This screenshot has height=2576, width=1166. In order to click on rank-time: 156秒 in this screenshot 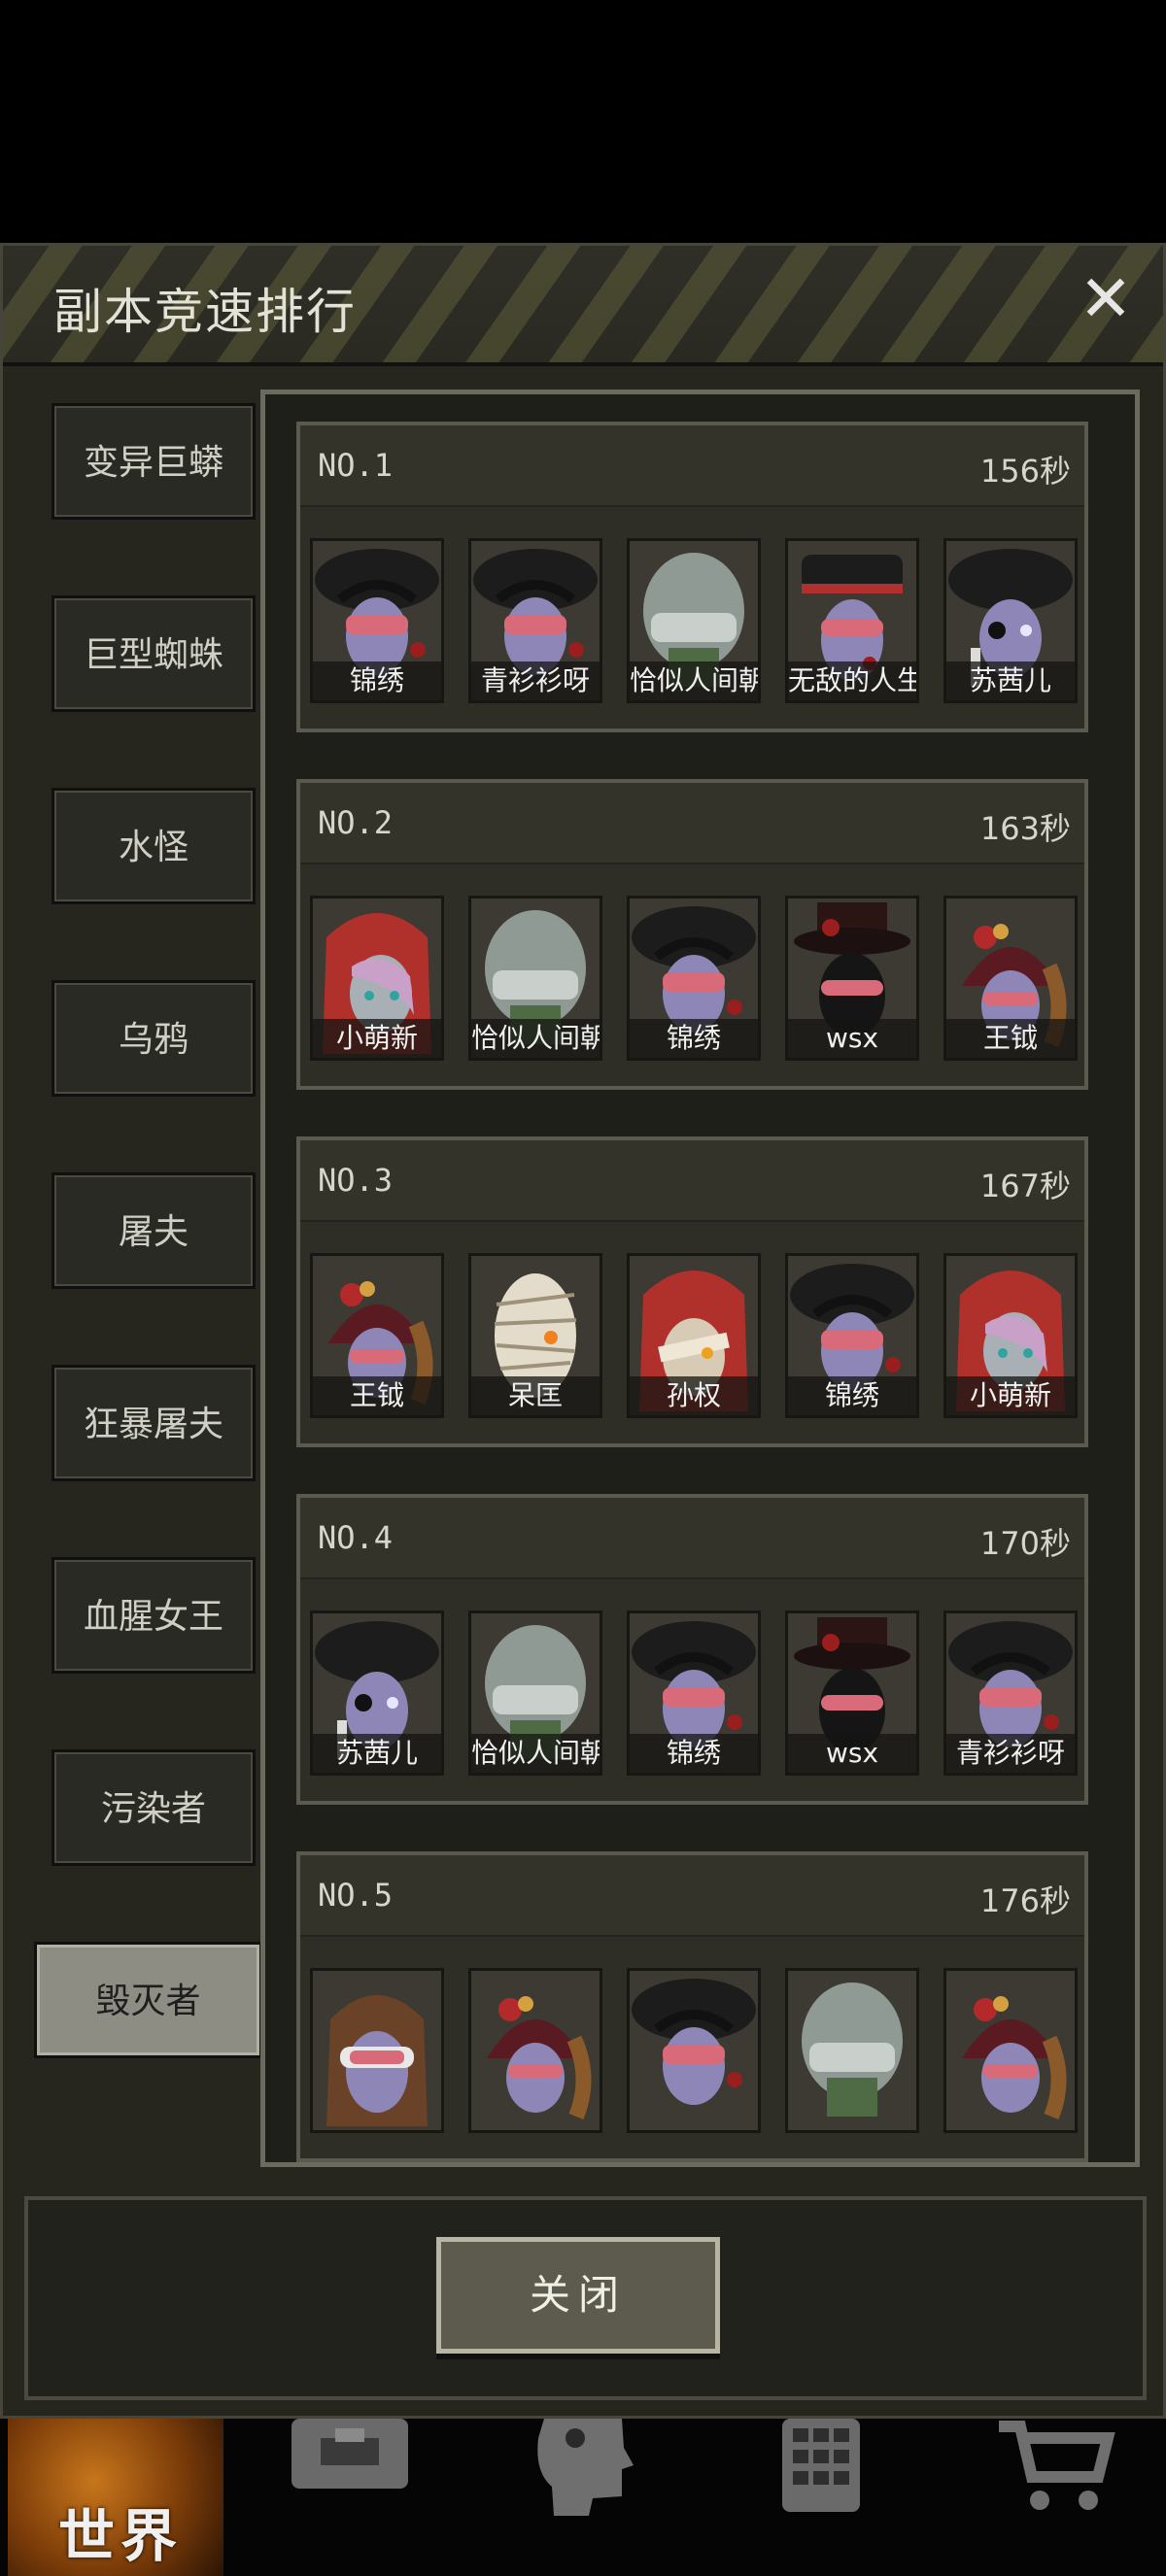, I will do `click(1025, 471)`.